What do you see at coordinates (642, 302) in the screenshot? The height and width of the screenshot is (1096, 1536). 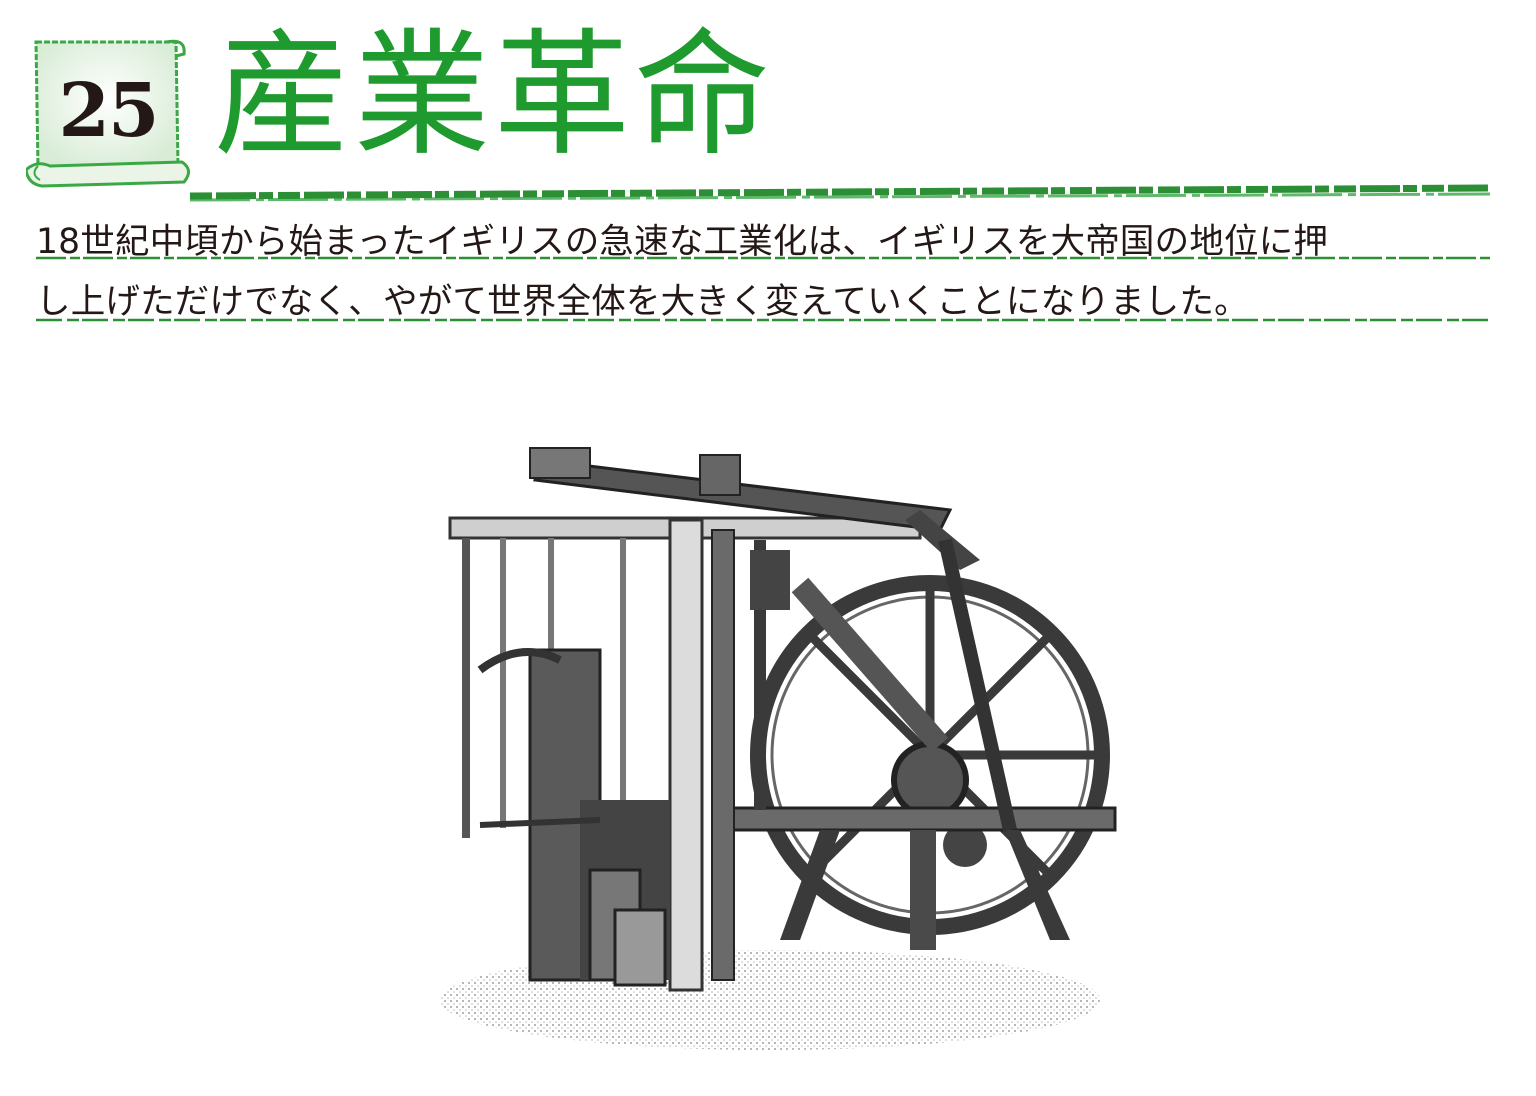 I see `intro-line: し上げただけでなく、やがて世界全体を大きく変えていくことになりました。` at bounding box center [642, 302].